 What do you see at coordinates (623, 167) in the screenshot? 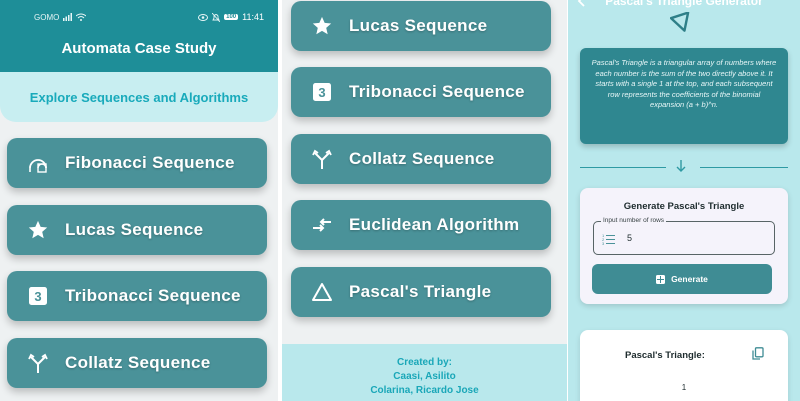
I see `divider-left` at bounding box center [623, 167].